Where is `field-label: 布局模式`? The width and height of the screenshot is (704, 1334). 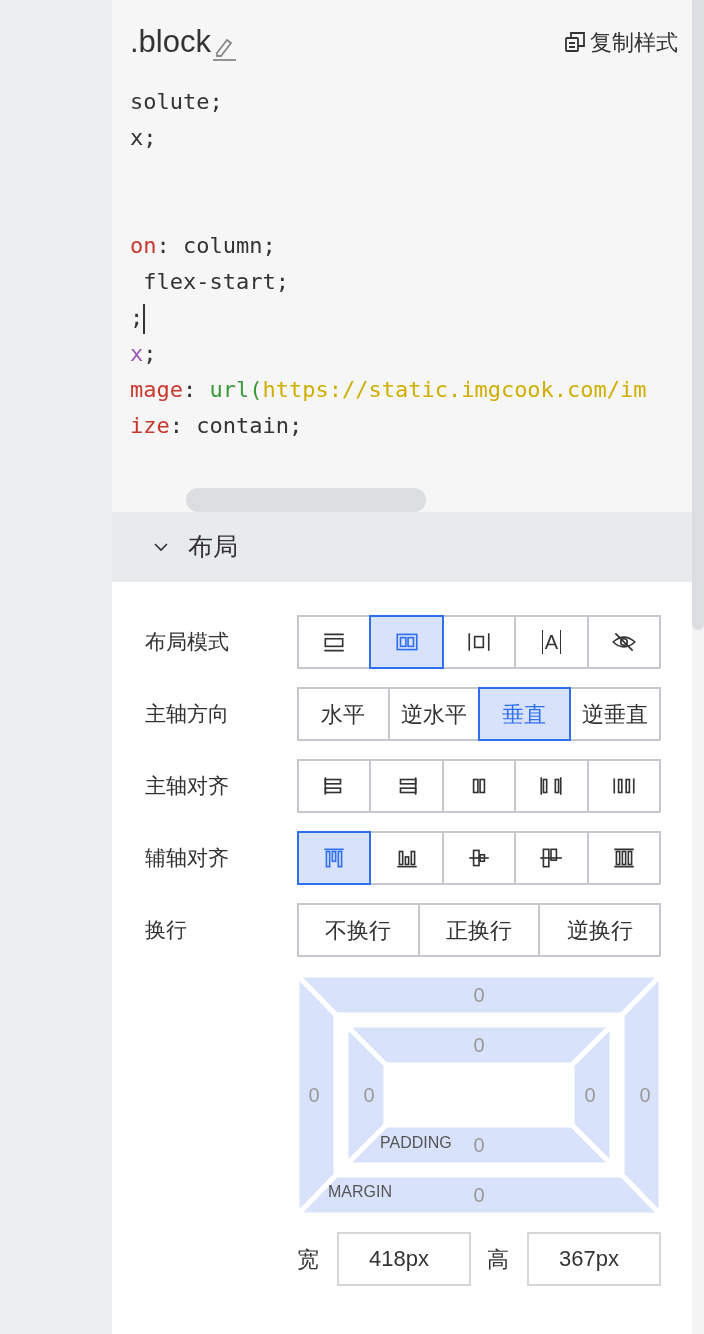
field-label: 布局模式 is located at coordinates (187, 642).